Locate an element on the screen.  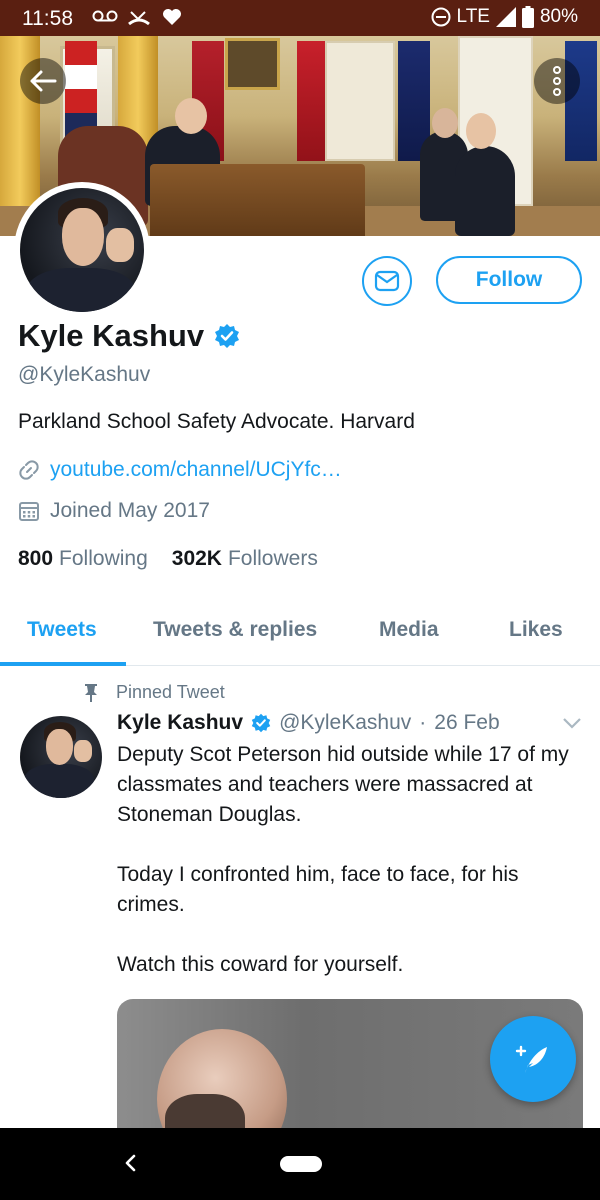
following-count: 800 is located at coordinates (36, 558).